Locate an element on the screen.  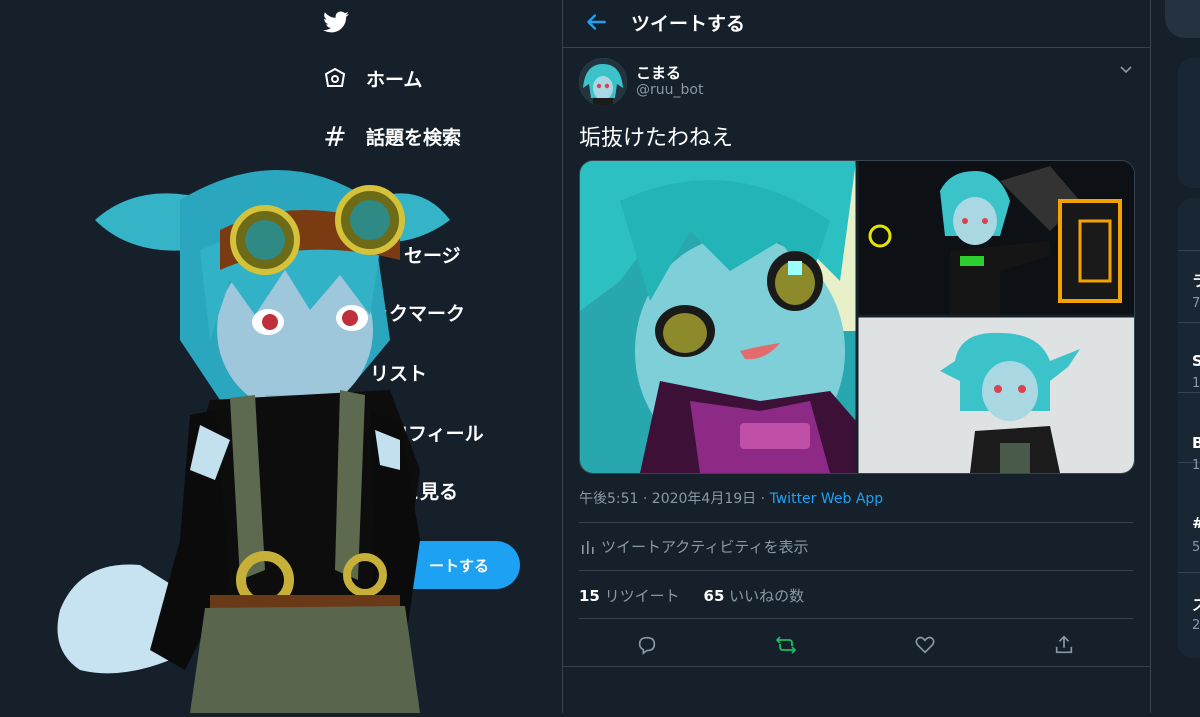
nav-item-profile: プロフィール is located at coordinates (427, 432).